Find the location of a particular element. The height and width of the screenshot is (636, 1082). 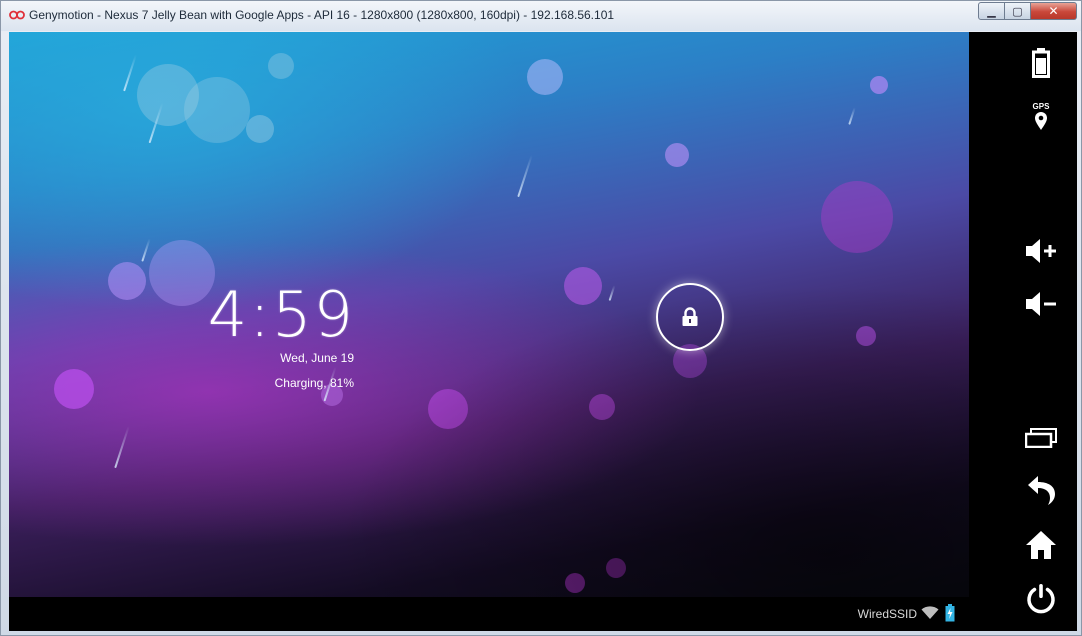

close-button: ✕ is located at coordinates (1054, 11).